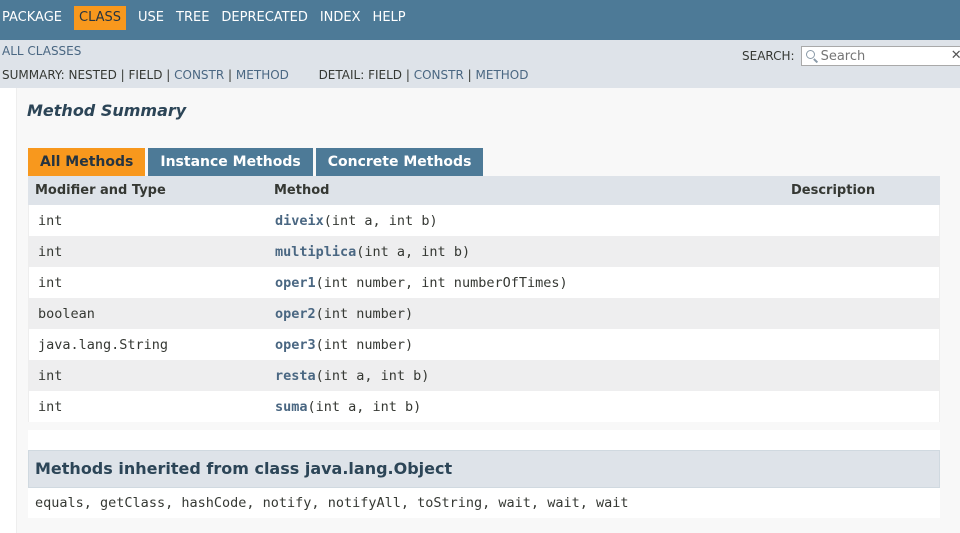  What do you see at coordinates (267, 18) in the screenshot?
I see `nav-deprecated: DEPRECATED` at bounding box center [267, 18].